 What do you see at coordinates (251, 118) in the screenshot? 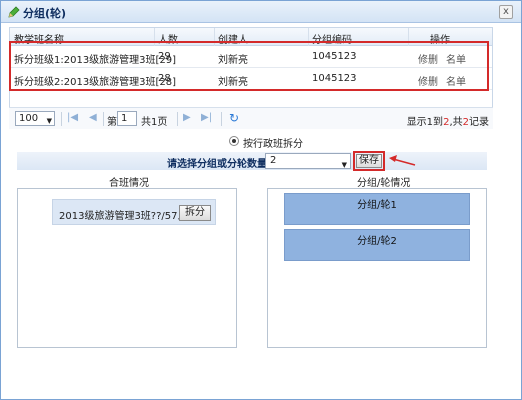
I see `pagination-bar: 100 ▼ |◀ ◀ 第 1 共1页 ▶ ▶| ↻ 显示1到2,共2记录` at bounding box center [251, 118].